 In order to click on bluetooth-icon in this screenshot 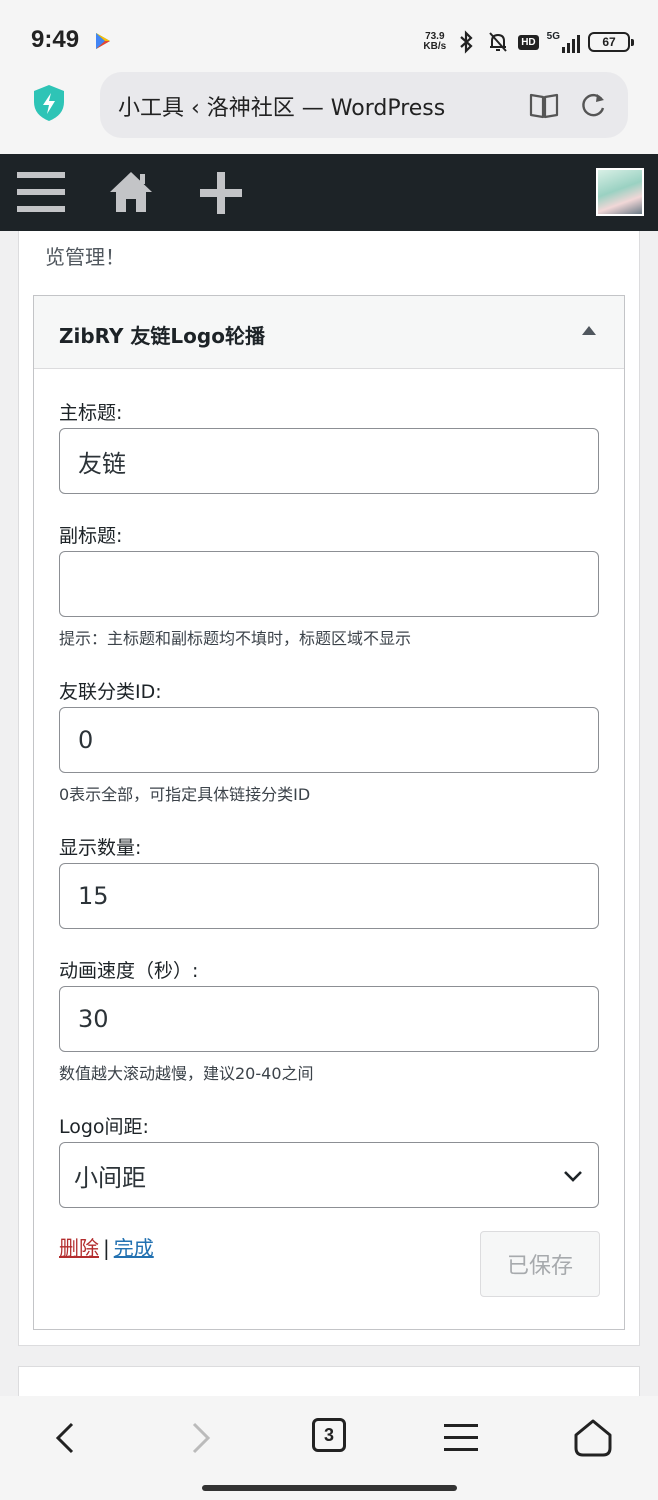, I will do `click(466, 42)`.